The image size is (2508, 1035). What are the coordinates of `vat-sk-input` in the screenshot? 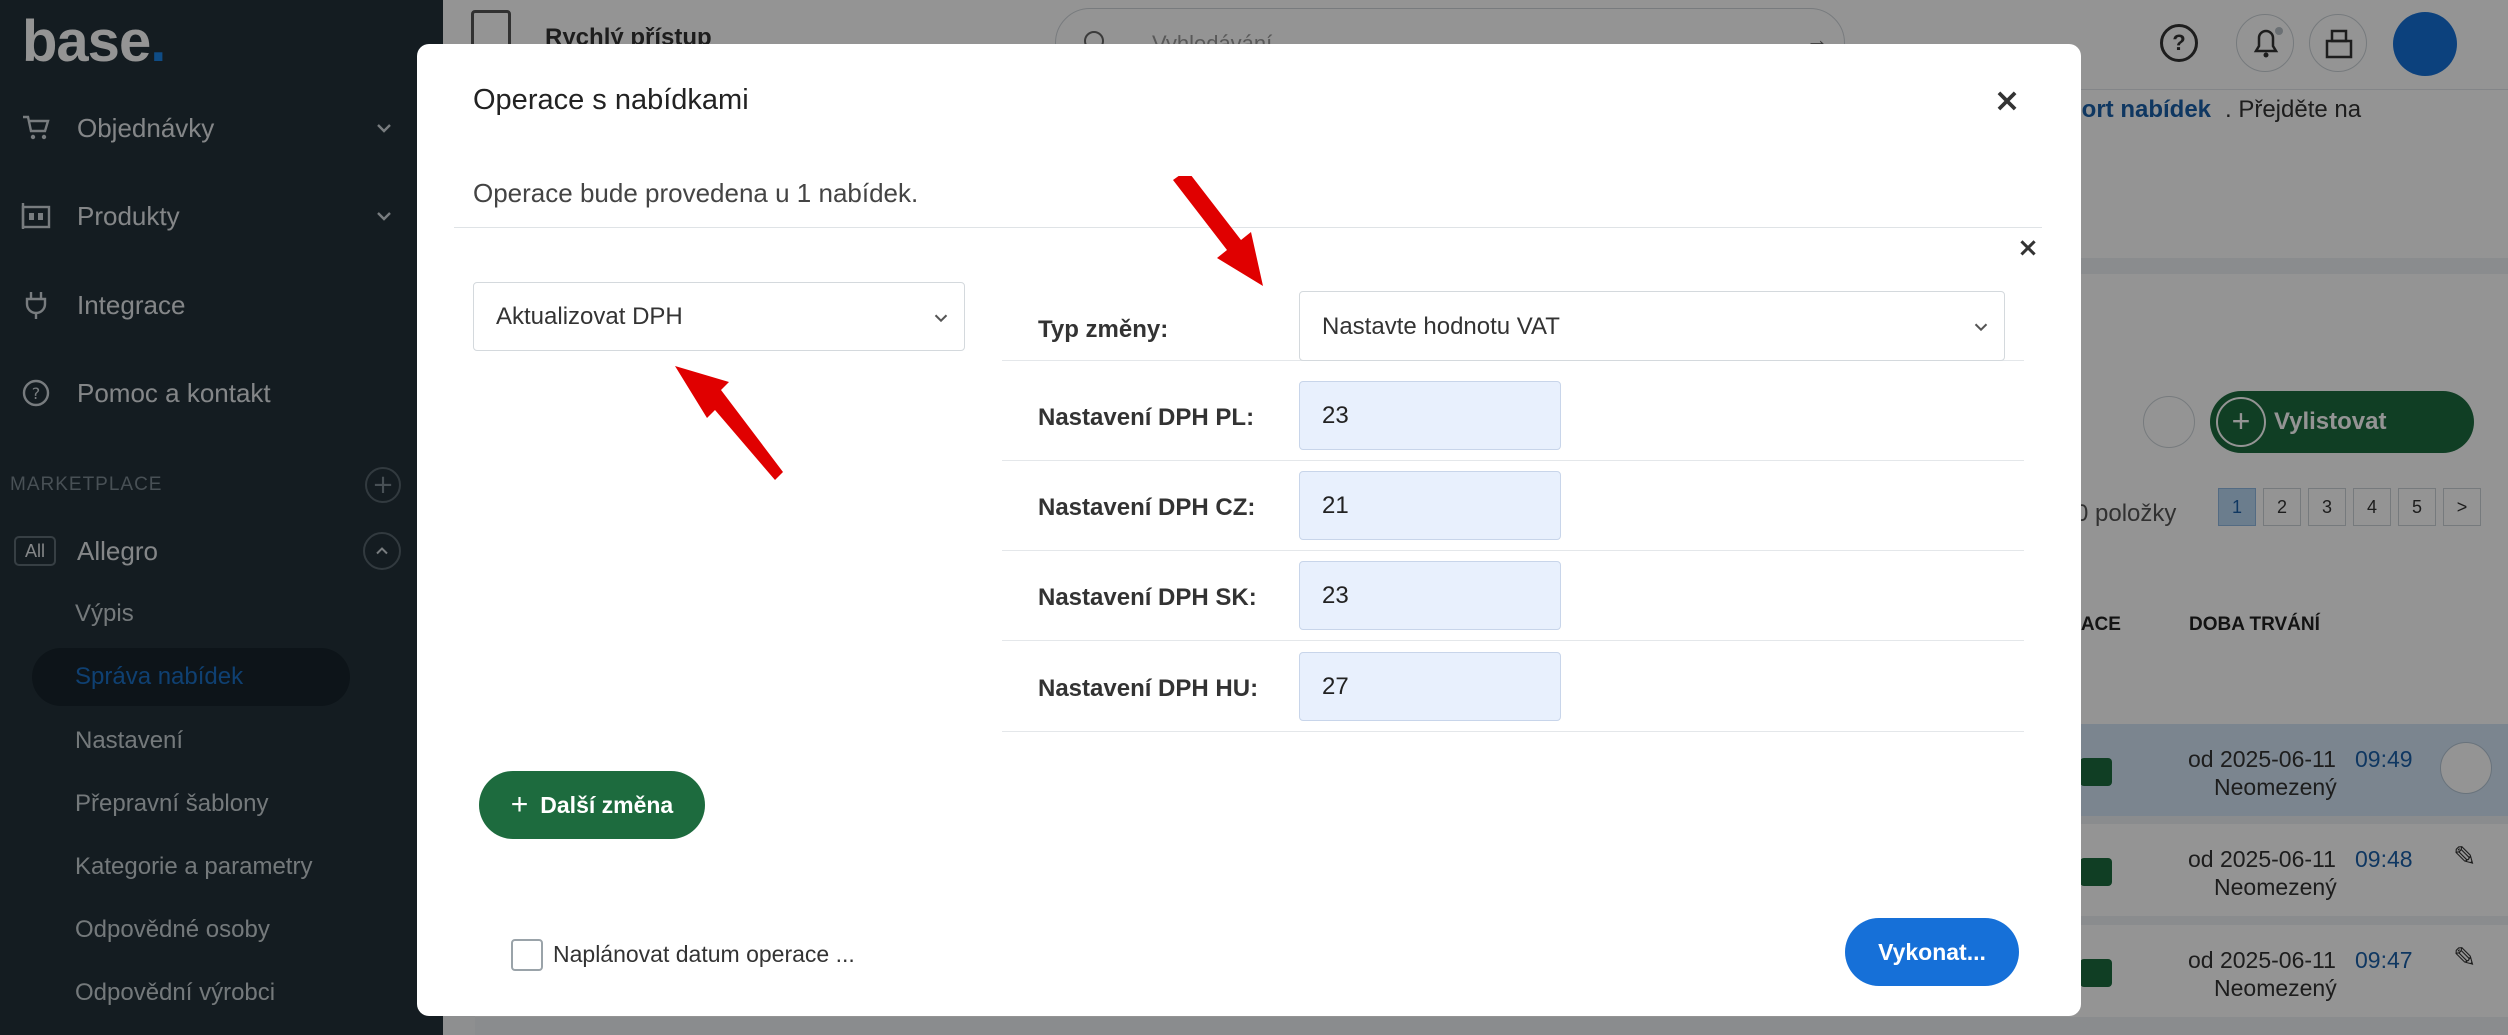 It's located at (1430, 595).